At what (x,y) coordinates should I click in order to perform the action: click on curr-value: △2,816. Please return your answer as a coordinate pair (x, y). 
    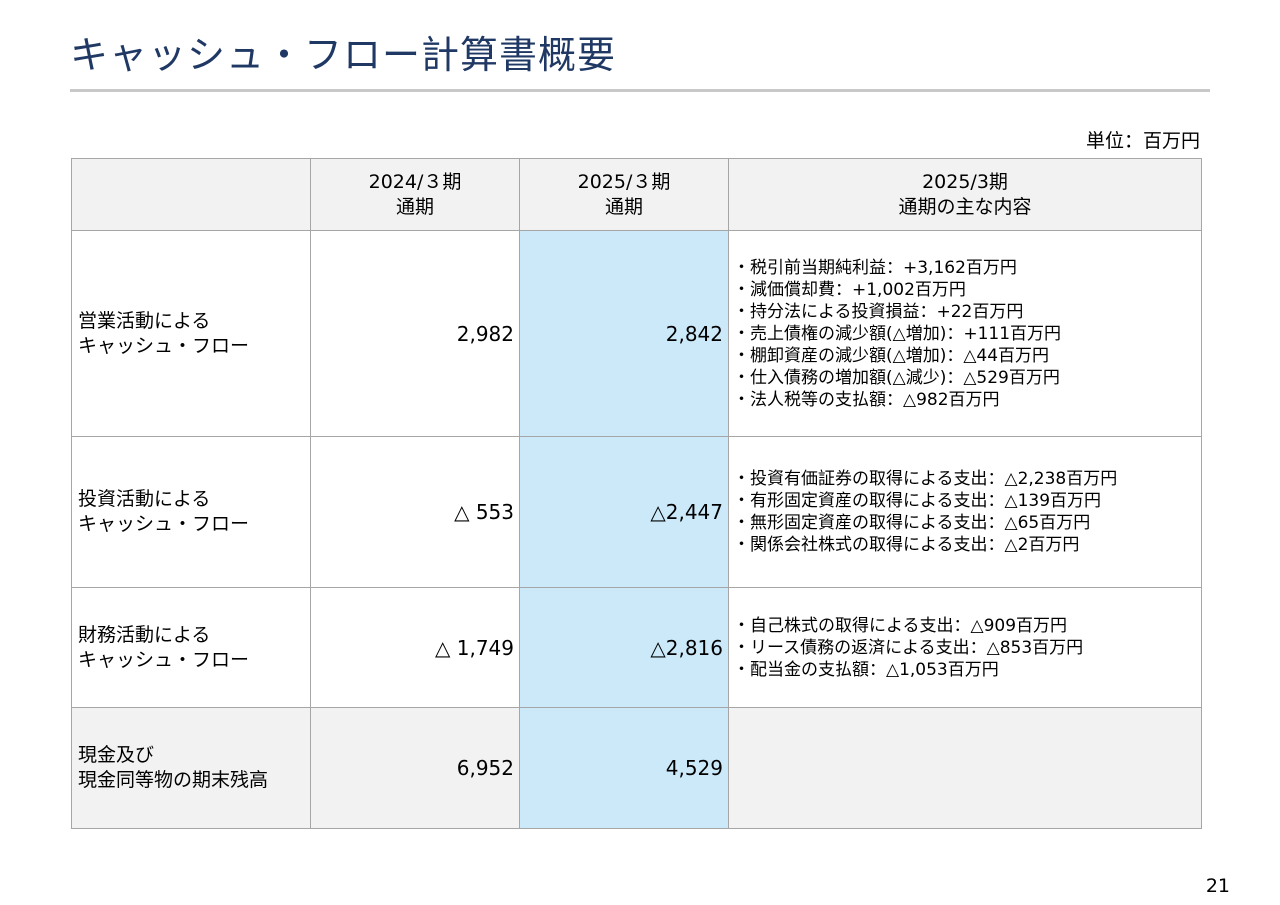
    Looking at the image, I should click on (624, 647).